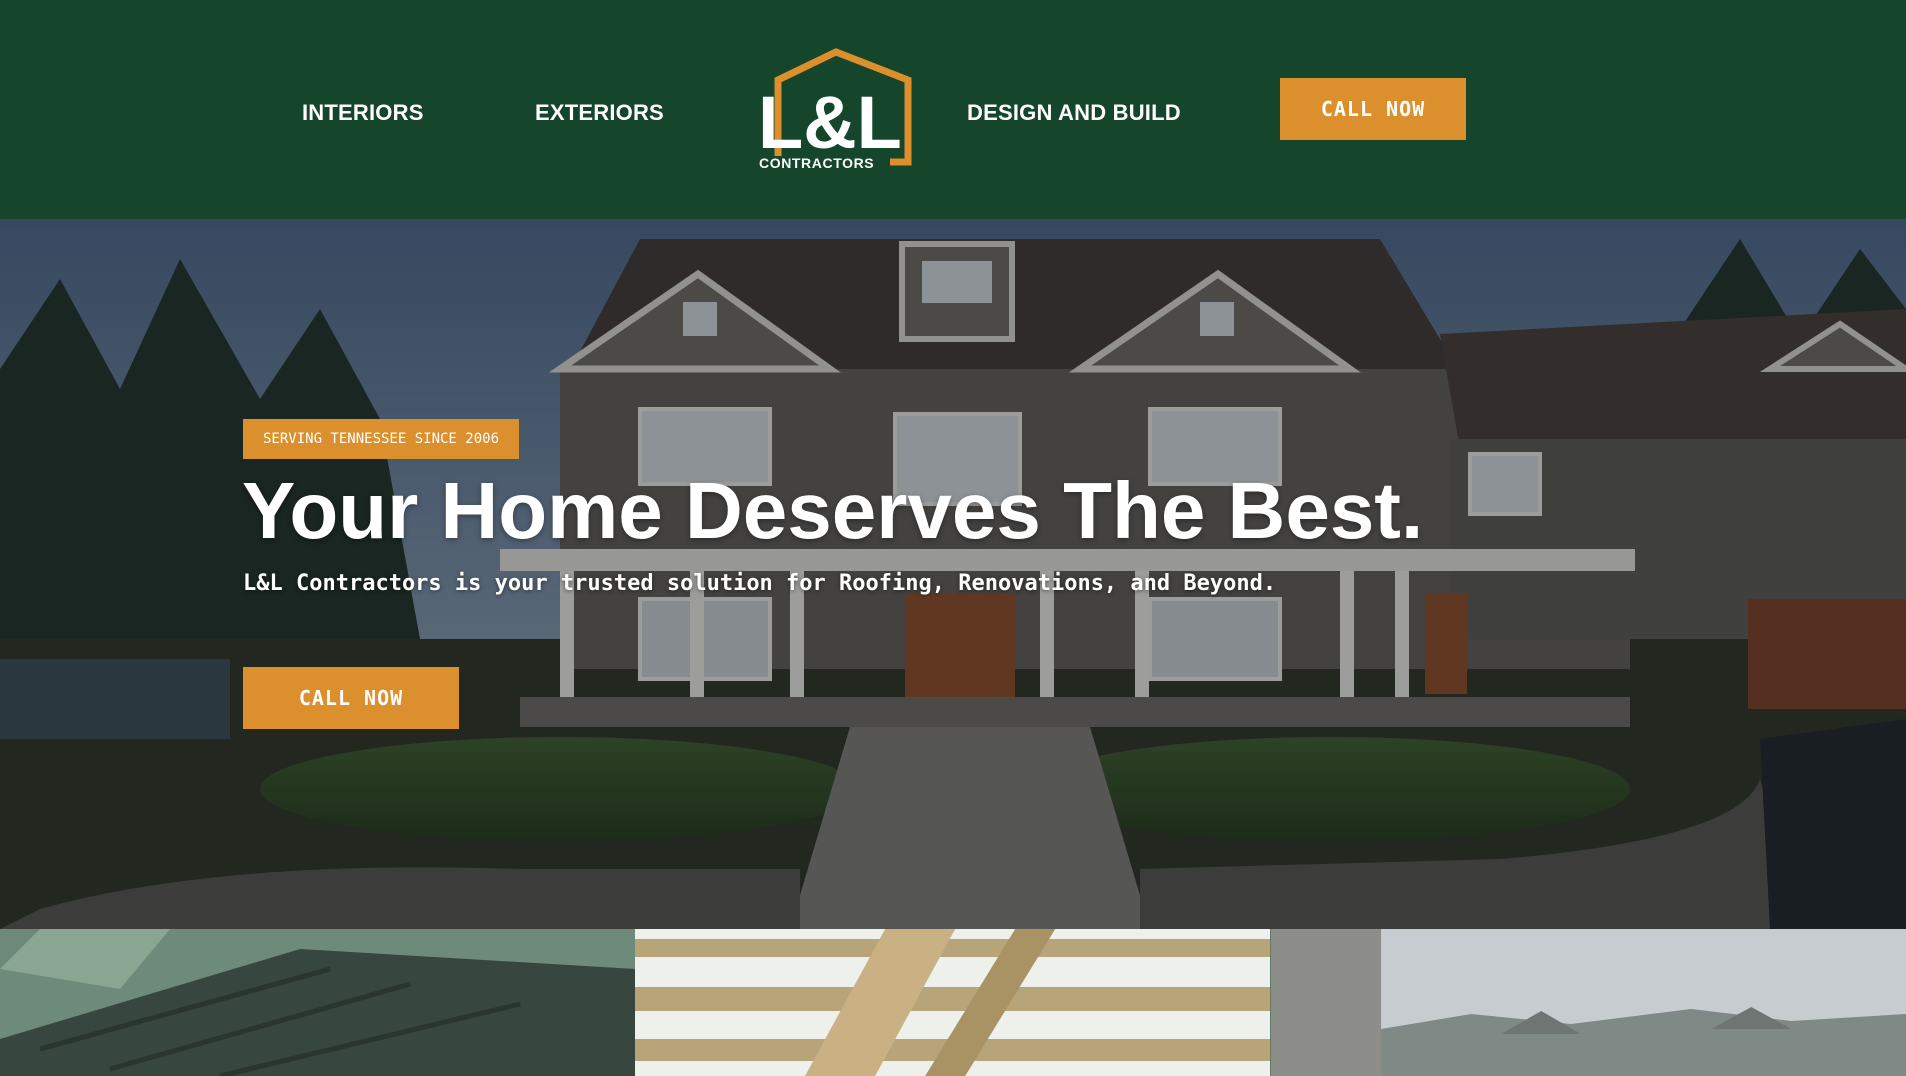  What do you see at coordinates (816, 163) in the screenshot?
I see `logo-wordmark: CONTRACTORS` at bounding box center [816, 163].